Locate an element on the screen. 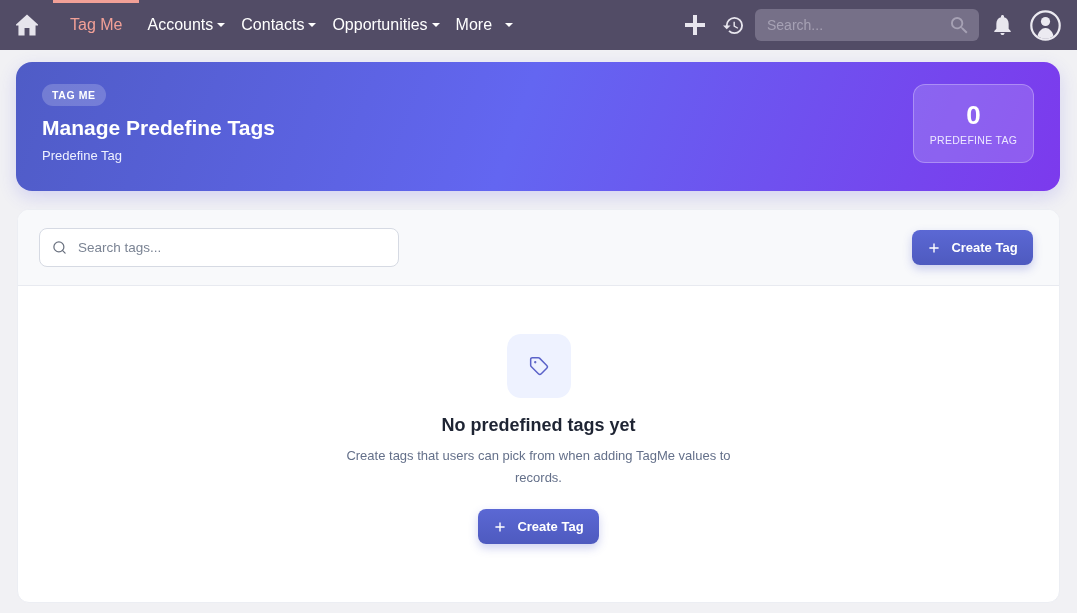  nav-tab: Tag Me is located at coordinates (96, 25).